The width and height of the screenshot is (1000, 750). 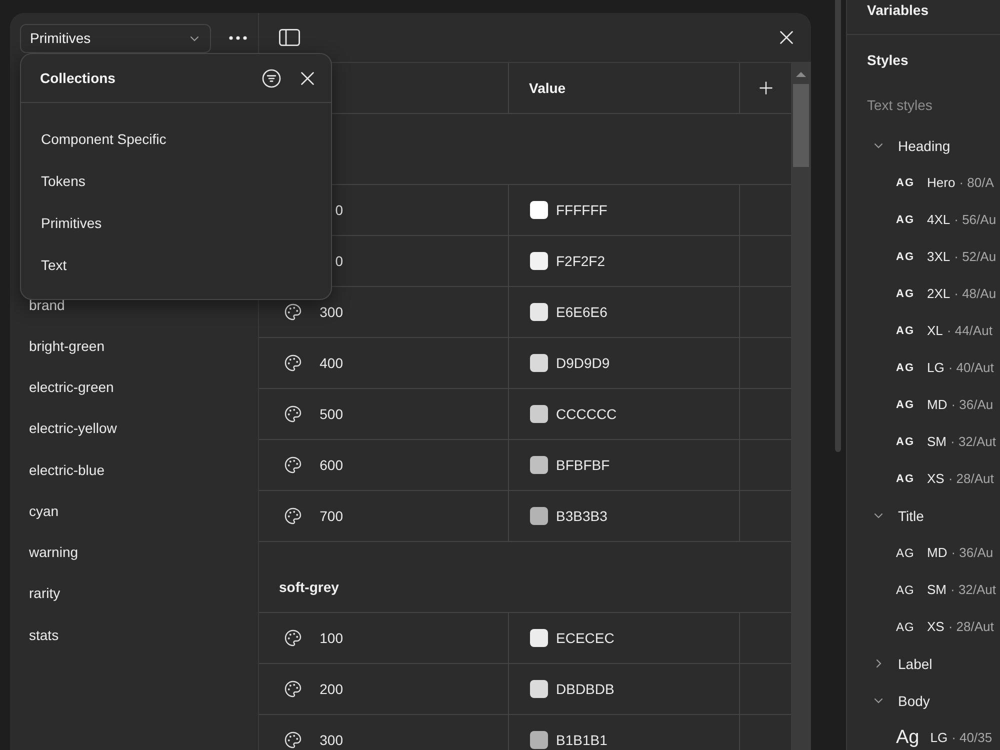 What do you see at coordinates (582, 312) in the screenshot?
I see `color-value: E6E6E6` at bounding box center [582, 312].